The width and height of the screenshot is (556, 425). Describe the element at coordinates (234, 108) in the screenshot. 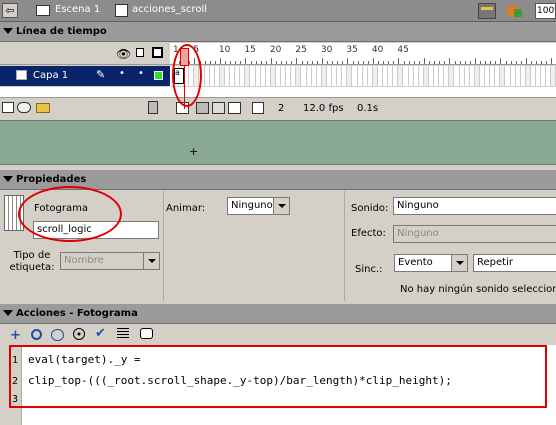

I see `edit-multiple-frames-icon` at that location.